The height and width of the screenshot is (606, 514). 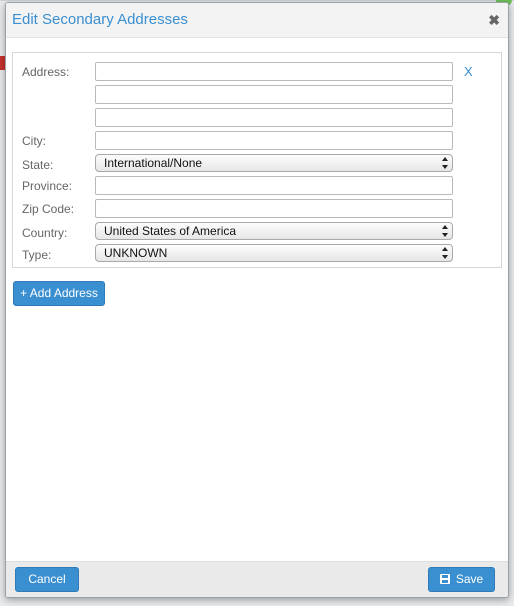 What do you see at coordinates (274, 231) in the screenshot?
I see `country-select: United States of America` at bounding box center [274, 231].